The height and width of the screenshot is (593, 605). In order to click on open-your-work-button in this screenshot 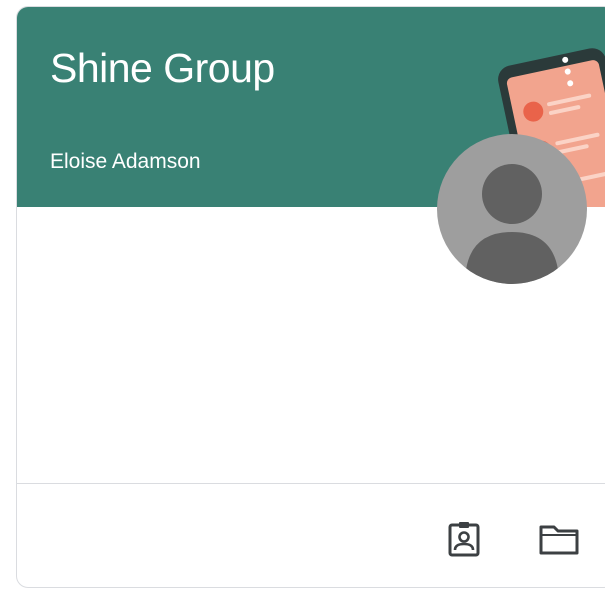, I will do `click(464, 539)`.